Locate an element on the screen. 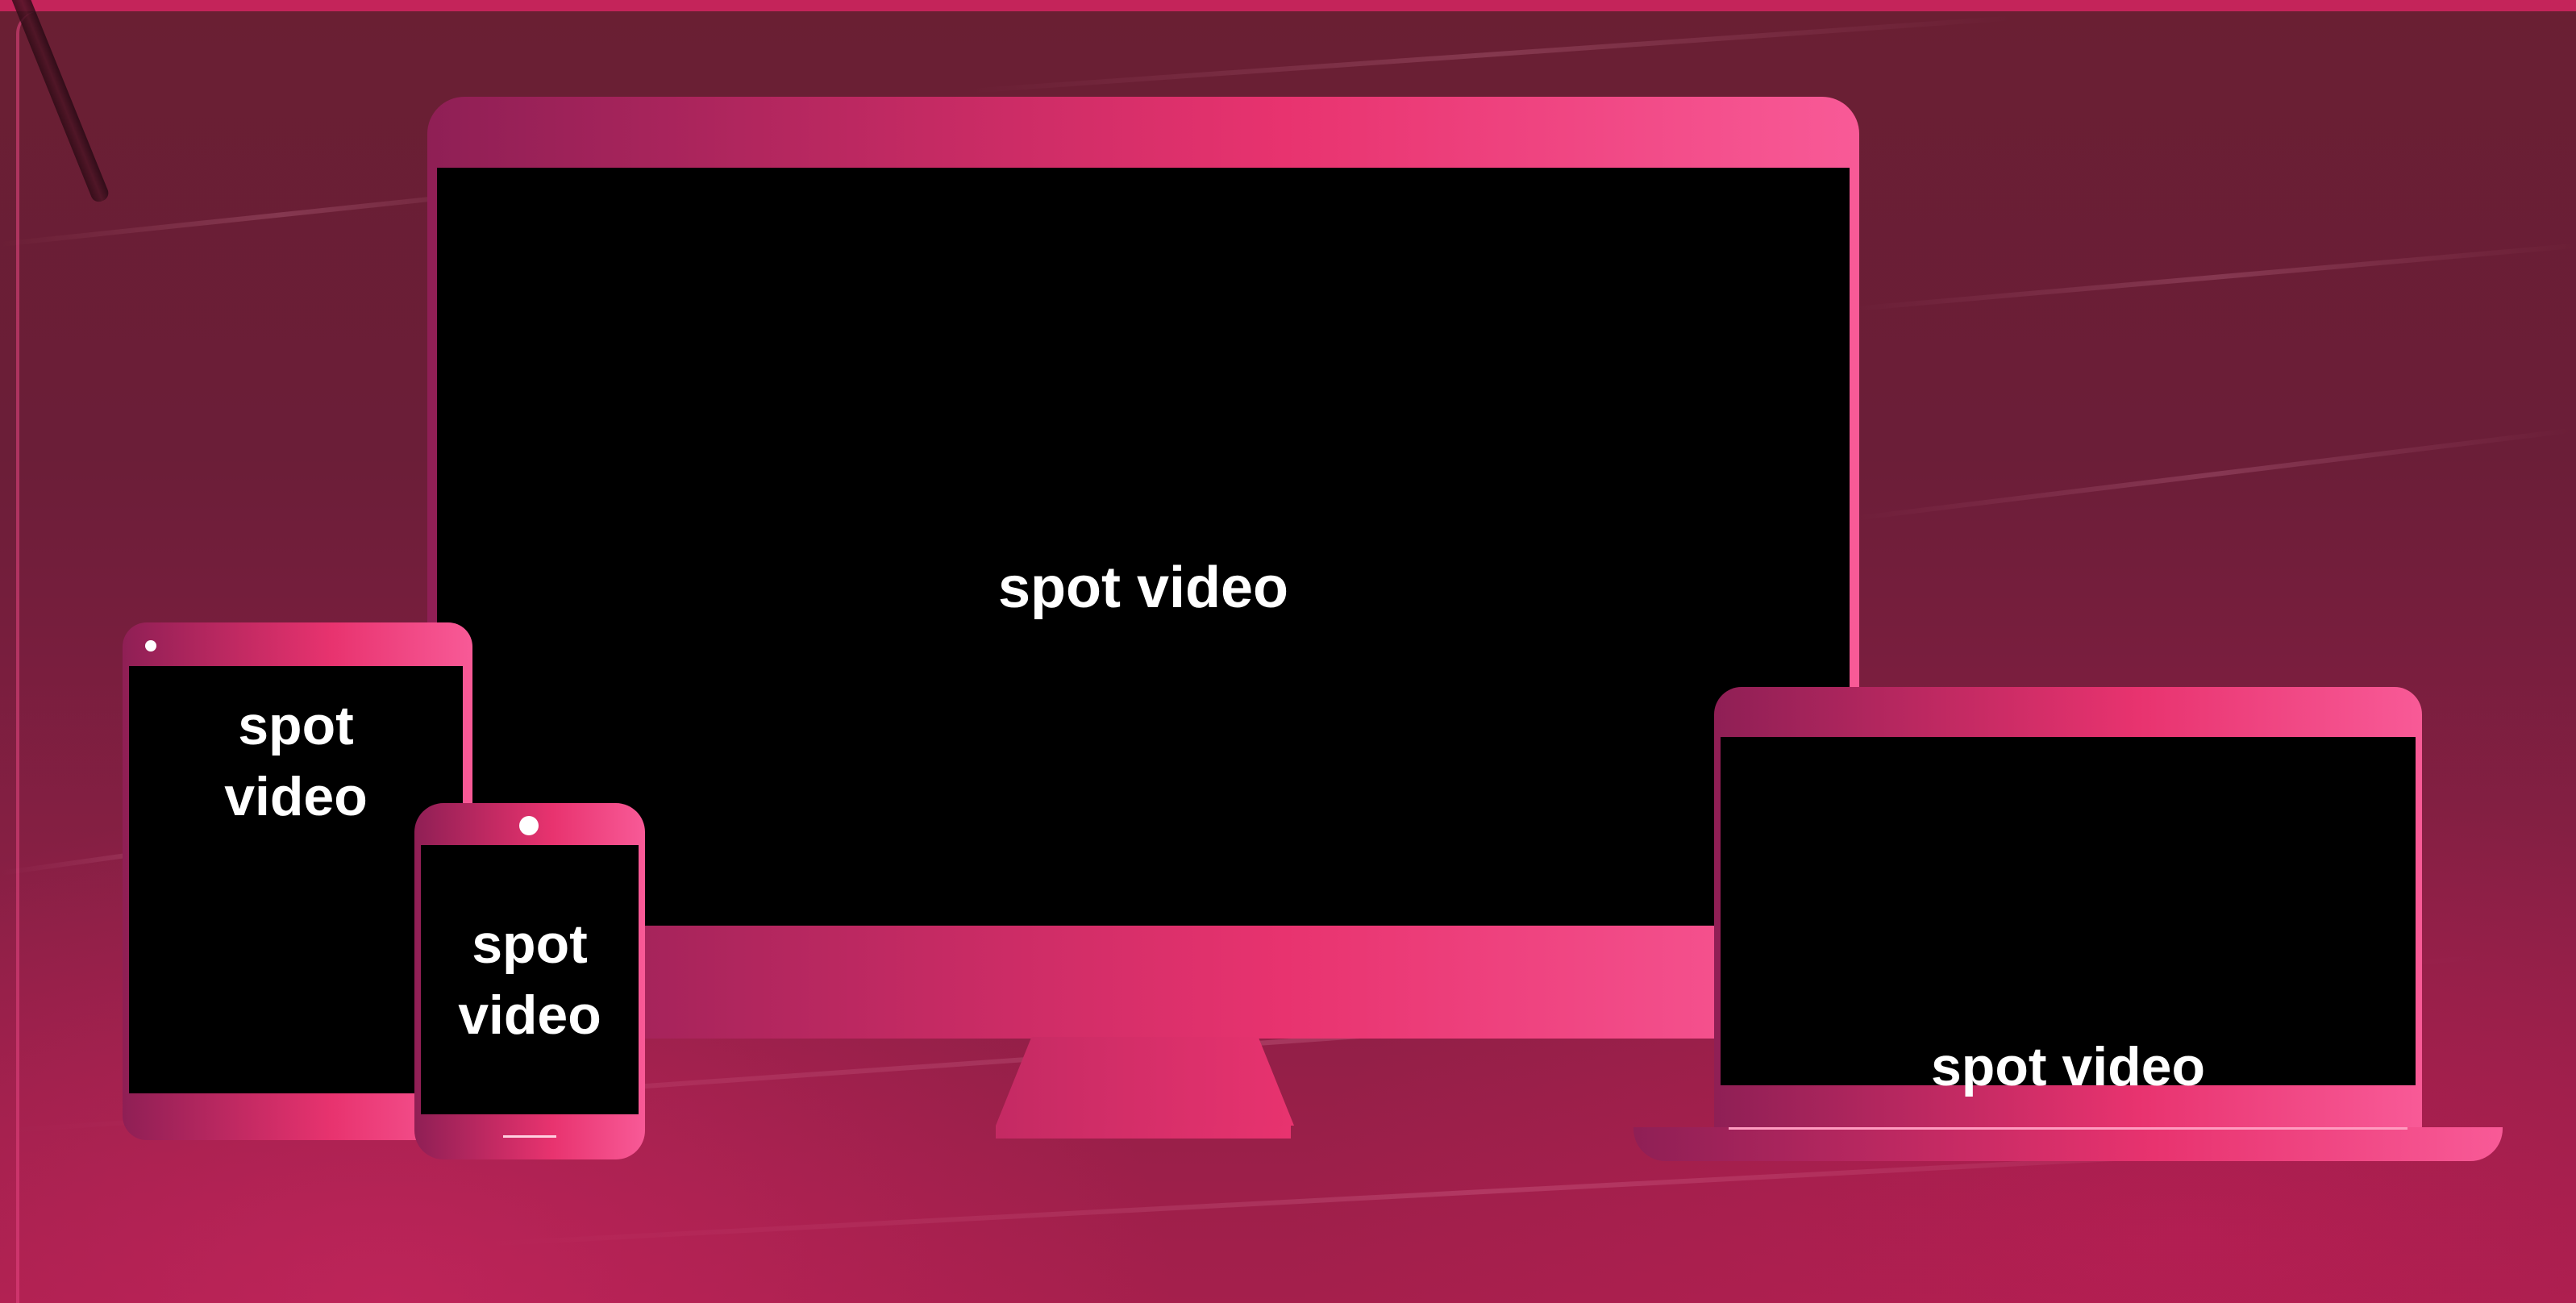 This screenshot has height=1303, width=2576. monitor-neck is located at coordinates (1145, 1081).